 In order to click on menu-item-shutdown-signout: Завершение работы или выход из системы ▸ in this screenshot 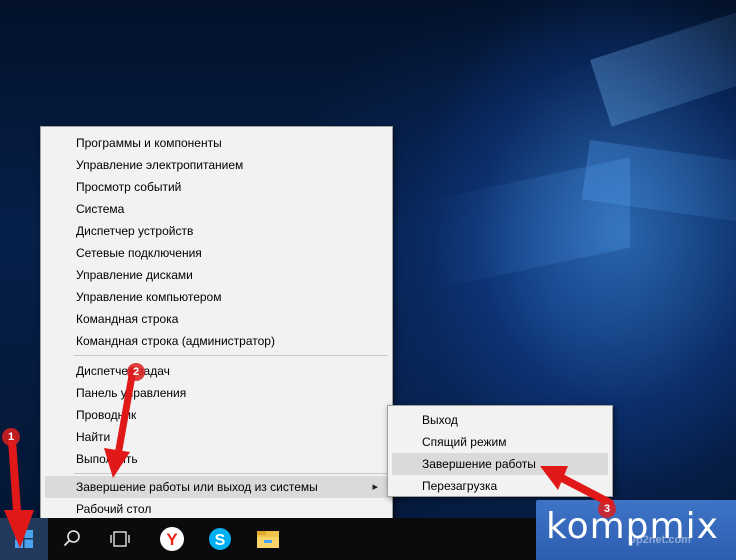, I will do `click(216, 487)`.